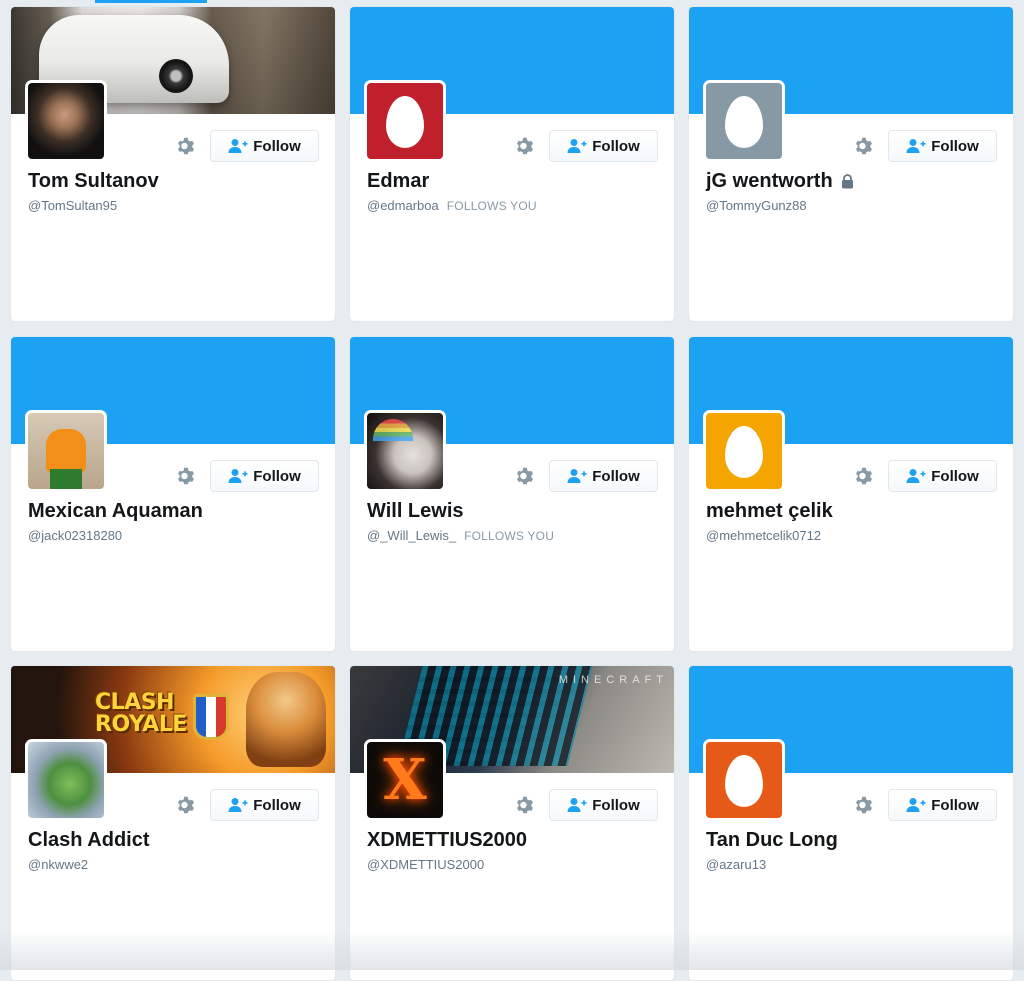 This screenshot has height=981, width=1024. Describe the element at coordinates (58, 864) in the screenshot. I see `profile-handle: @nkwwe2` at that location.